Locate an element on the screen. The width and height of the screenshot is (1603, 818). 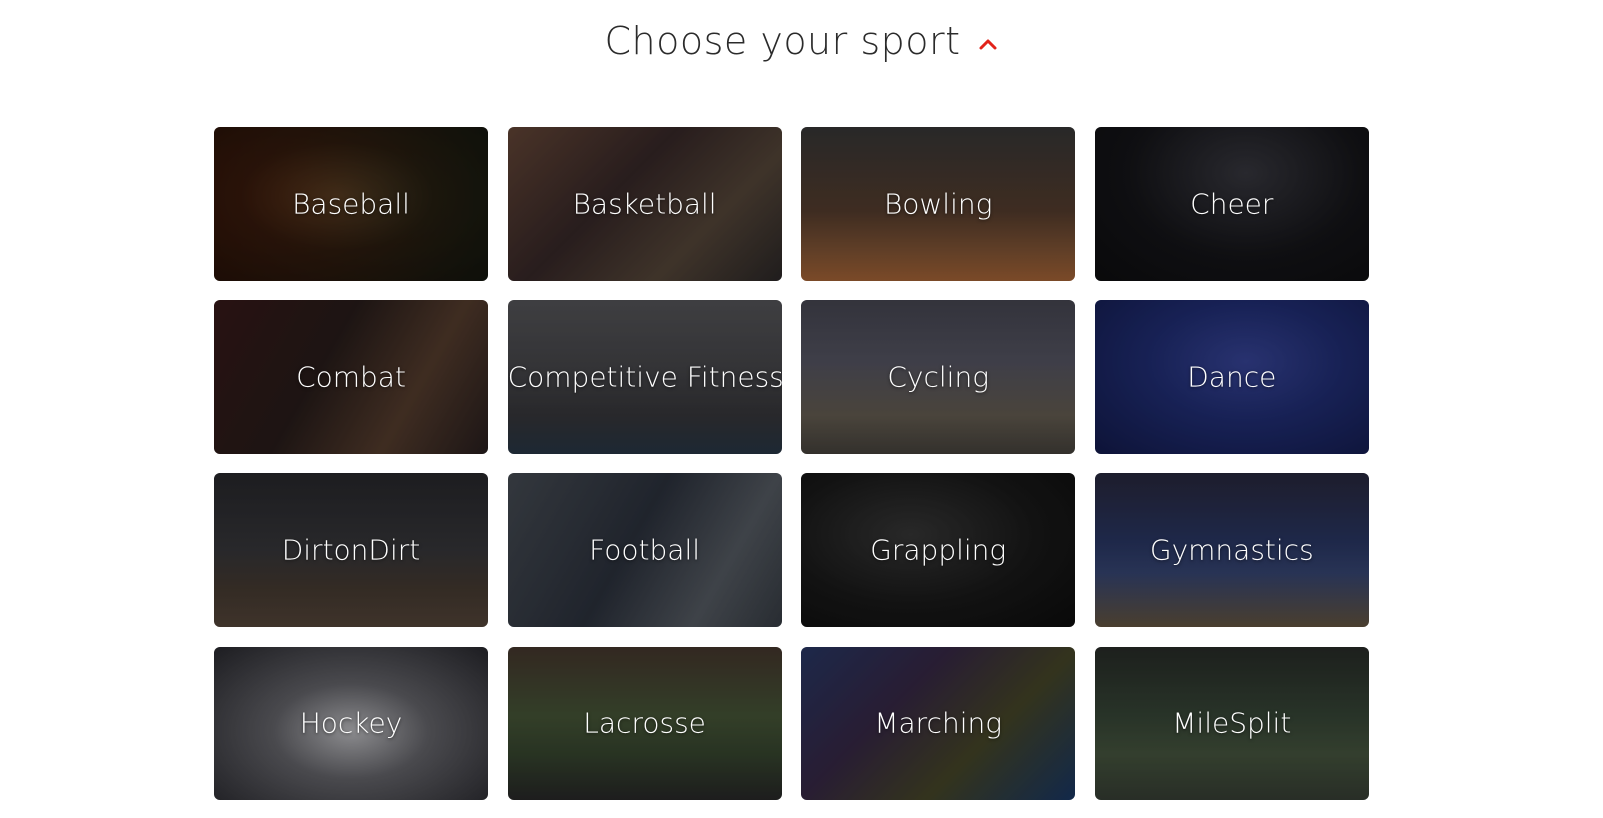
sport-tile-label: Bowling is located at coordinates (938, 204).